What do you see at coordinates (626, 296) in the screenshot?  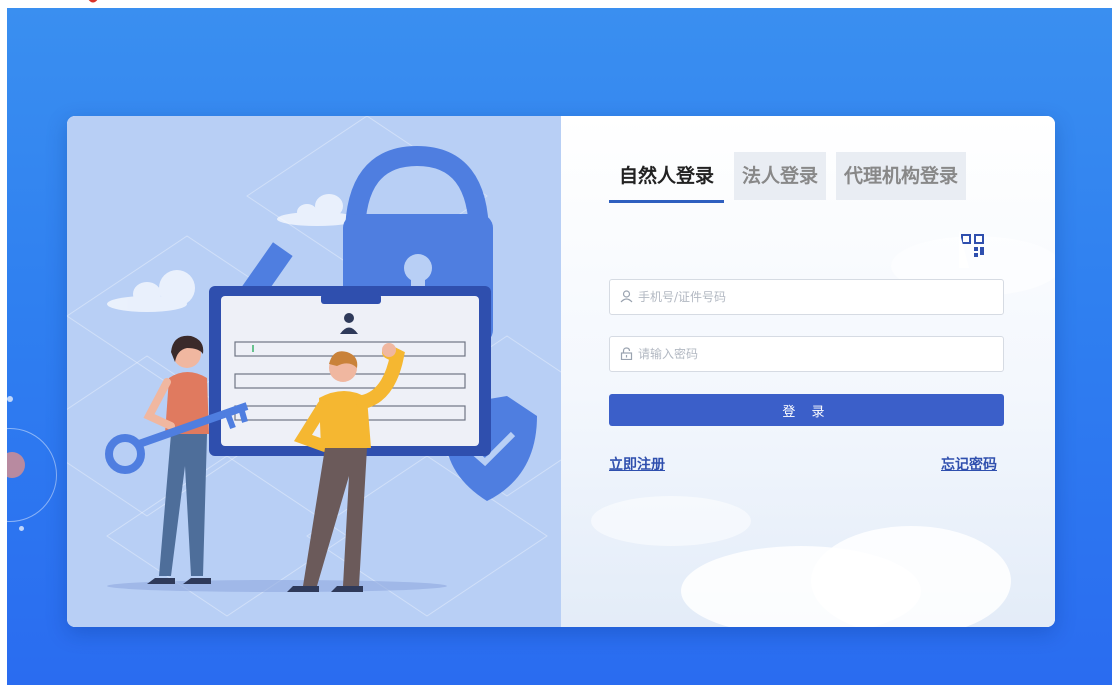 I see `user-icon` at bounding box center [626, 296].